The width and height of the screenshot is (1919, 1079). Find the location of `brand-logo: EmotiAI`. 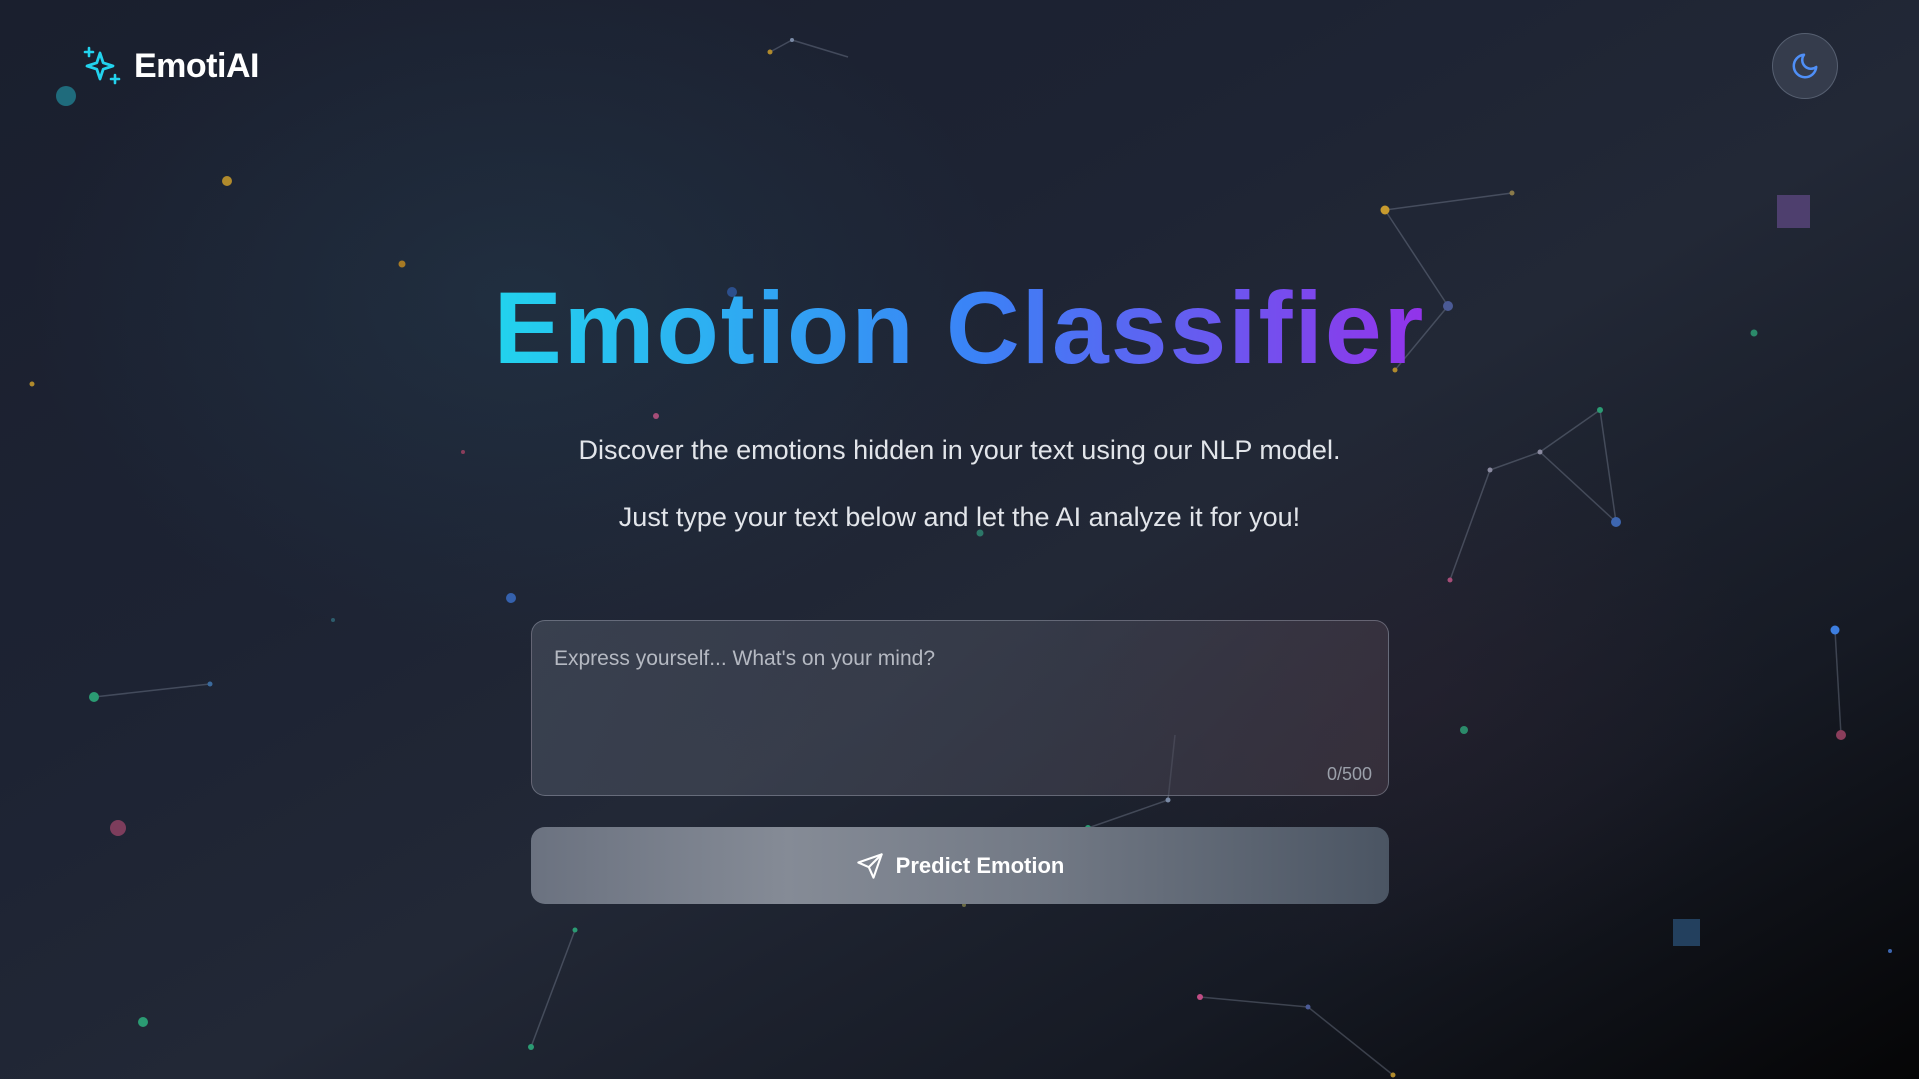

brand-logo: EmotiAI is located at coordinates (170, 66).